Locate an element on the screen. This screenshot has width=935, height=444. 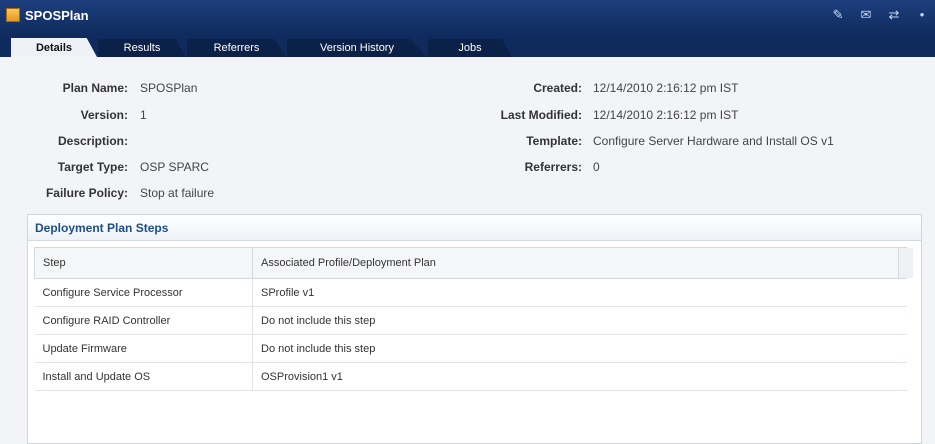
target-type-label: Target Type: is located at coordinates (92, 167).